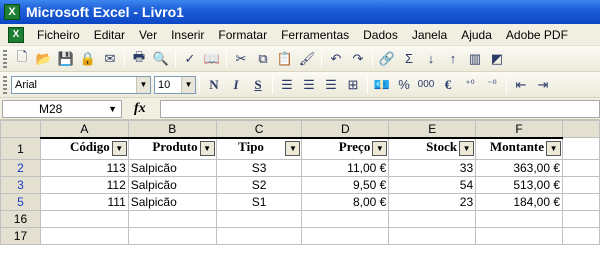 This screenshot has height=274, width=600. Describe the element at coordinates (62, 108) in the screenshot. I see `name-box: M28 ▼` at that location.